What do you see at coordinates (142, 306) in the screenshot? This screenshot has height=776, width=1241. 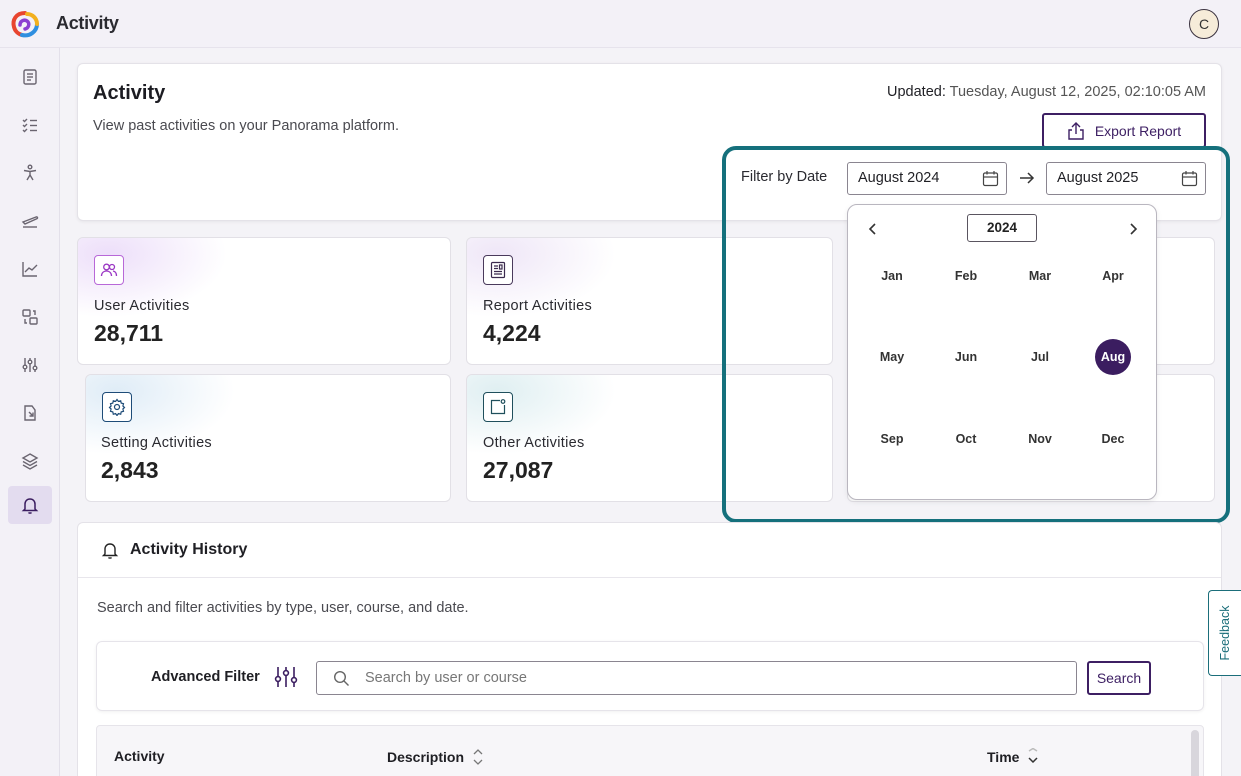 I see `stat-label: User Activities` at bounding box center [142, 306].